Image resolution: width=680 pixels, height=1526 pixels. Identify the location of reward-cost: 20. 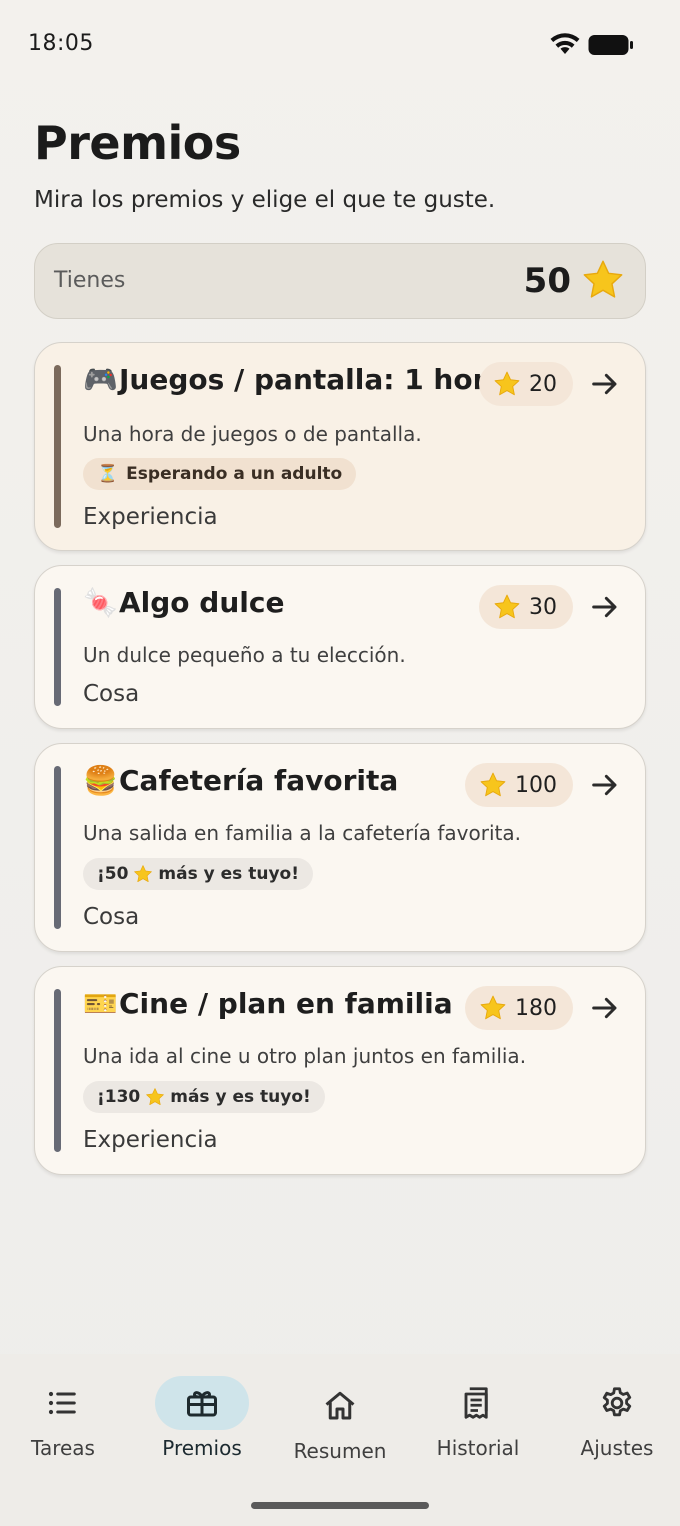
(526, 384).